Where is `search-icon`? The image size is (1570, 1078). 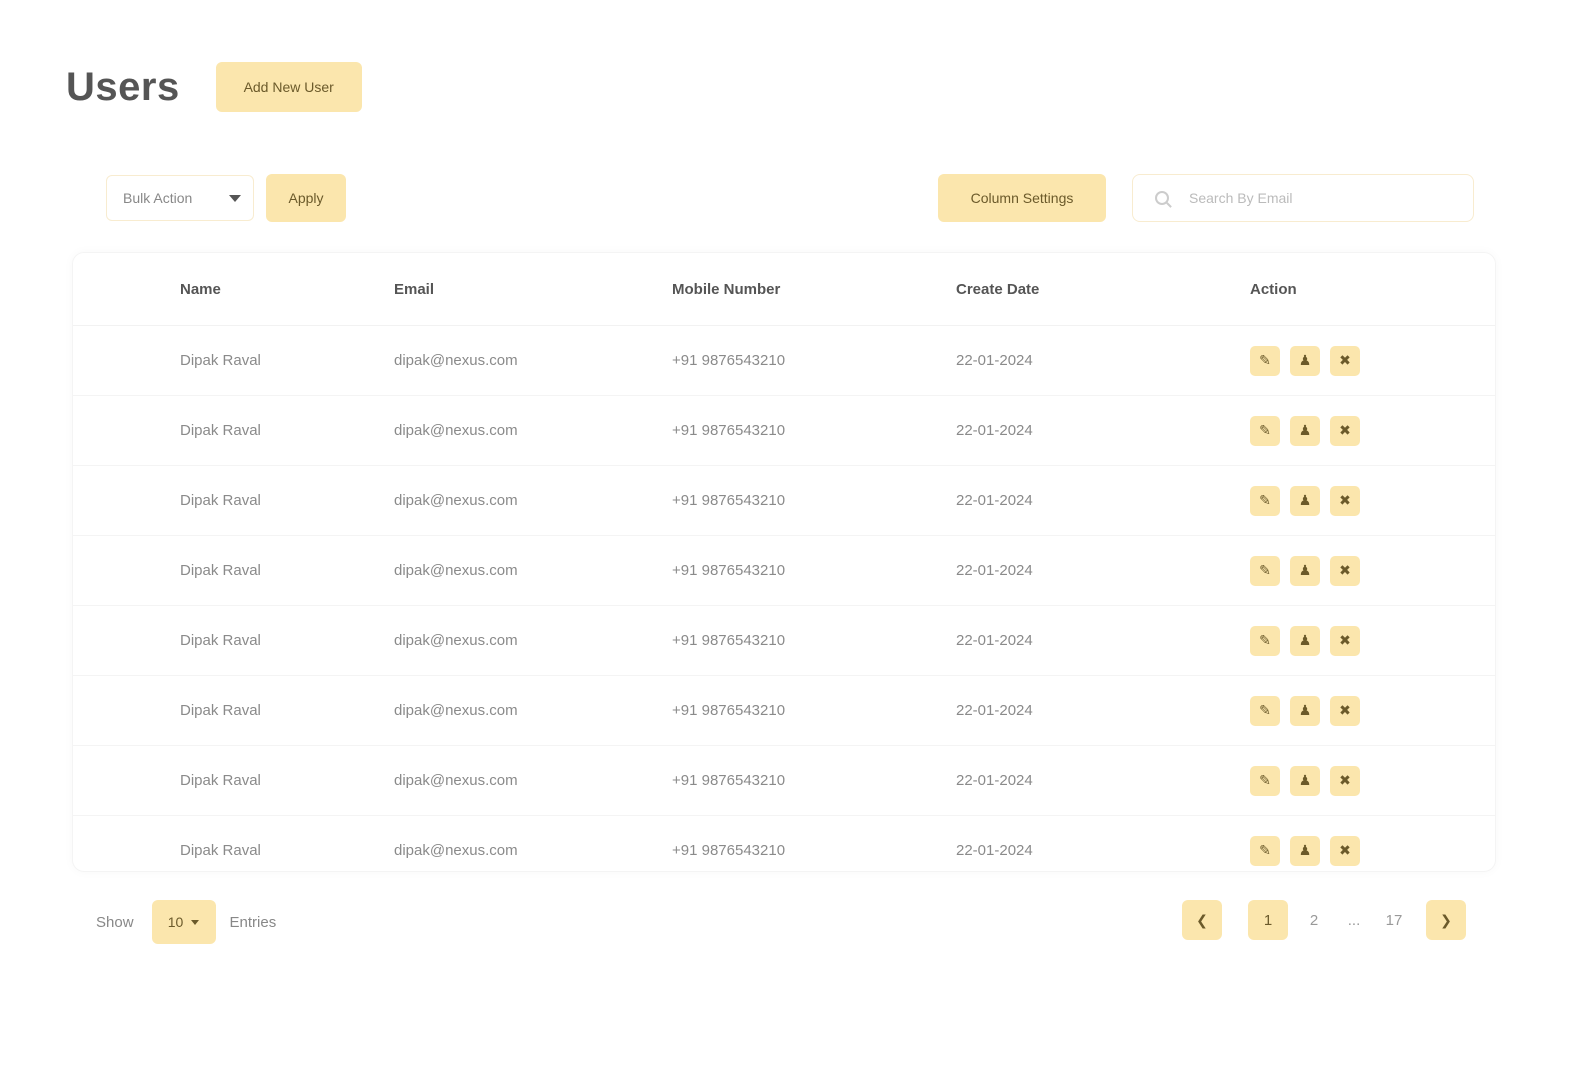 search-icon is located at coordinates (1162, 198).